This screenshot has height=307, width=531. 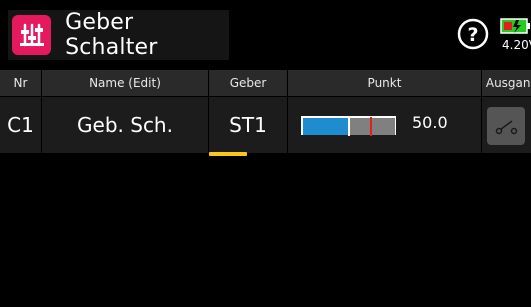 What do you see at coordinates (248, 83) in the screenshot?
I see `column-header-geber: Geber` at bounding box center [248, 83].